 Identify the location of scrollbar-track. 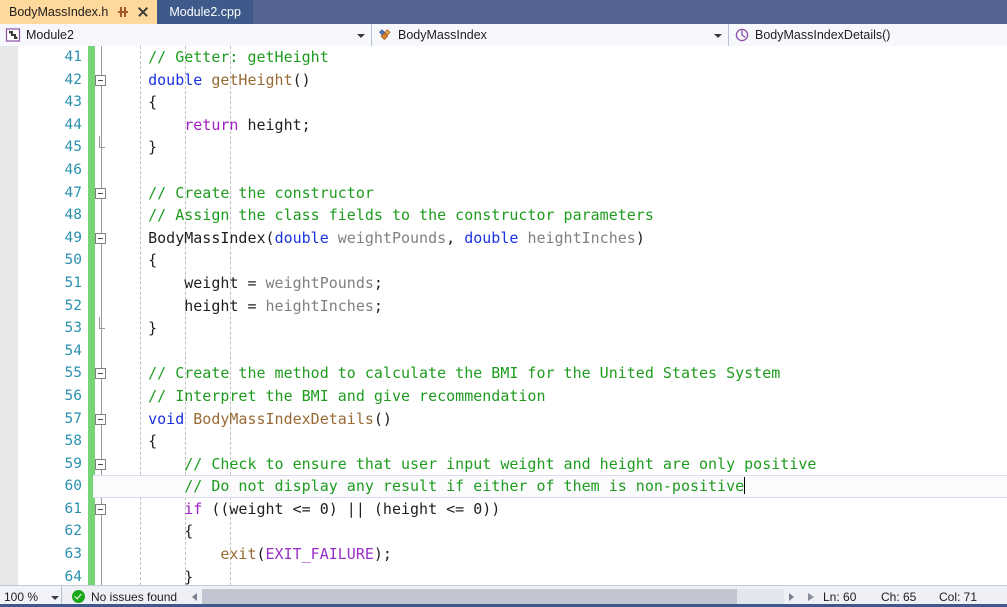
(493, 596).